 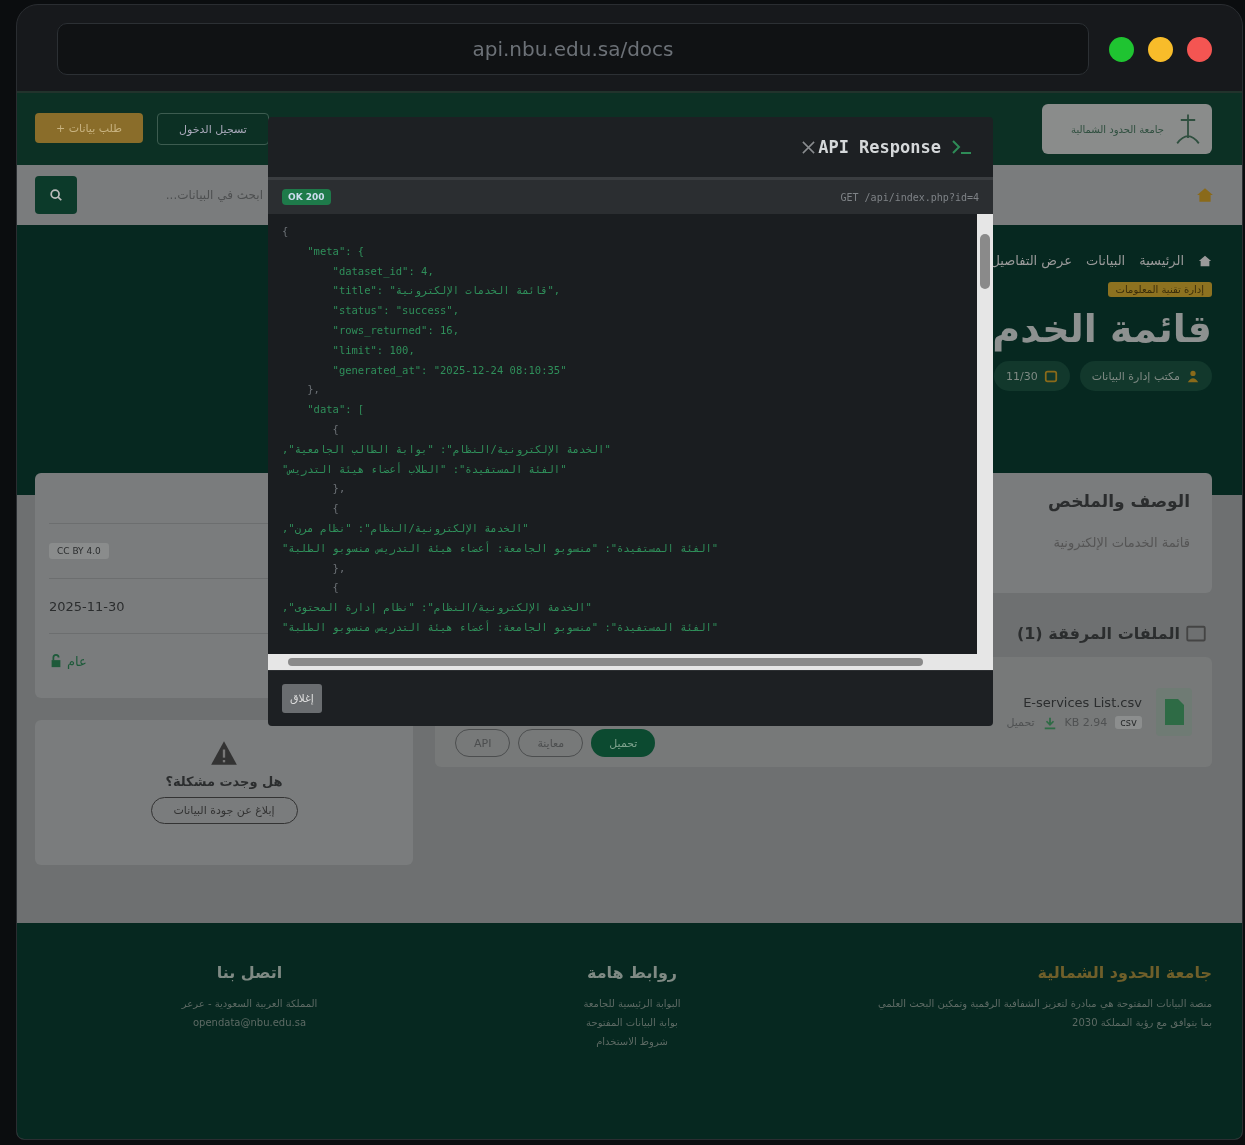 I want to click on status-badge: OK 200, so click(x=306, y=197).